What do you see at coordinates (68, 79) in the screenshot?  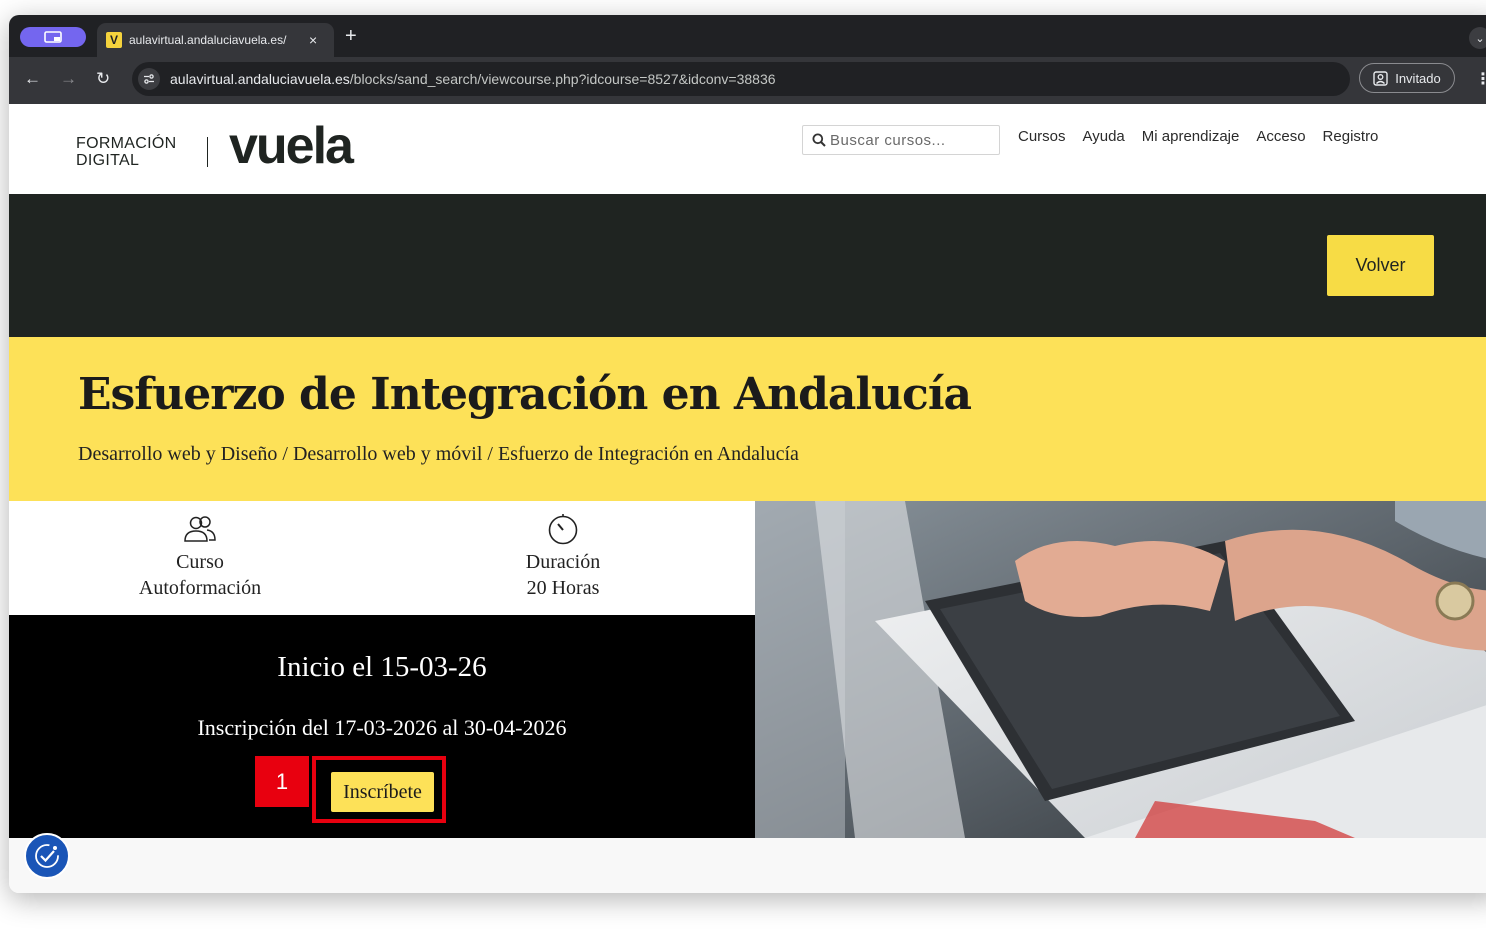 I see `forward-button: →` at bounding box center [68, 79].